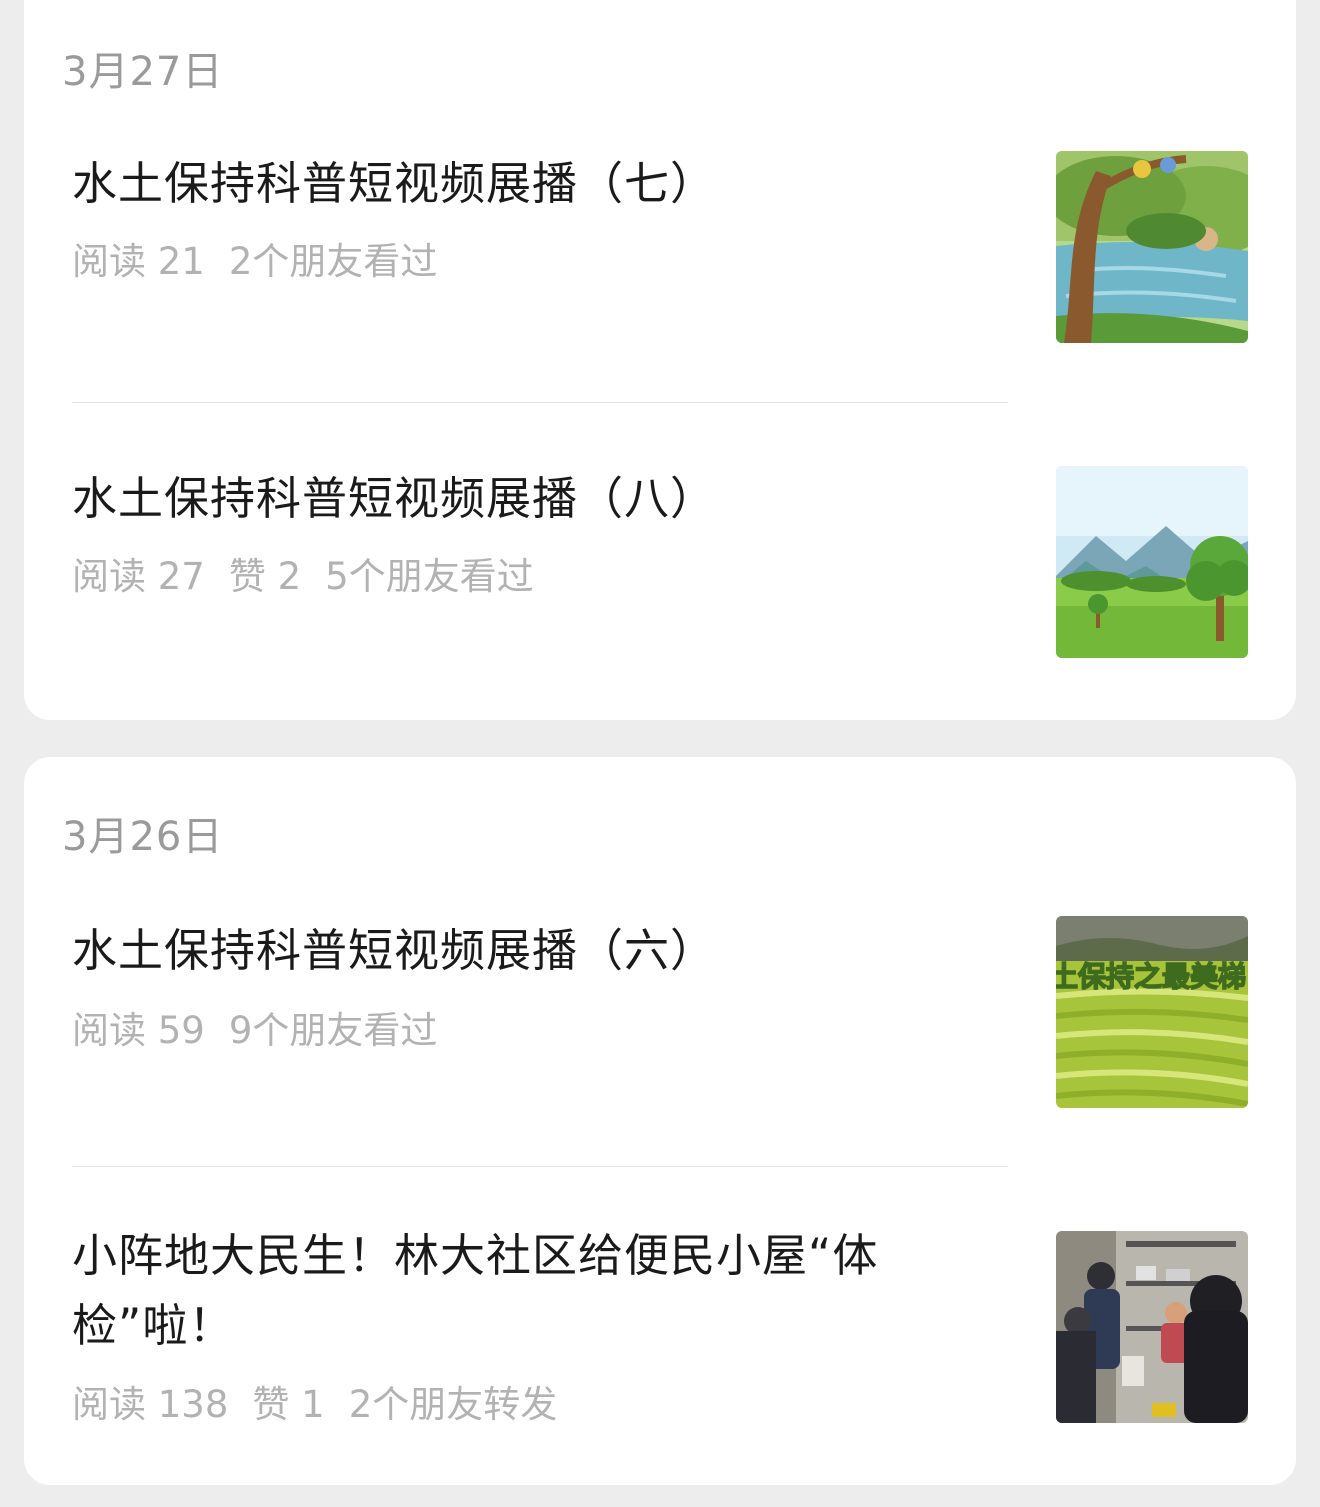  What do you see at coordinates (453, 1404) in the screenshot?
I see `friends-shared: 2个朋友转发` at bounding box center [453, 1404].